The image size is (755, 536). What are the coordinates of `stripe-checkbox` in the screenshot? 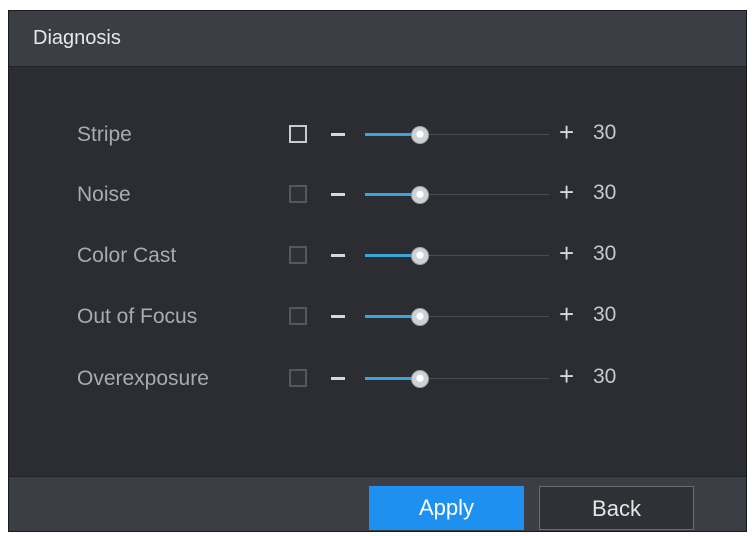 It's located at (298, 134).